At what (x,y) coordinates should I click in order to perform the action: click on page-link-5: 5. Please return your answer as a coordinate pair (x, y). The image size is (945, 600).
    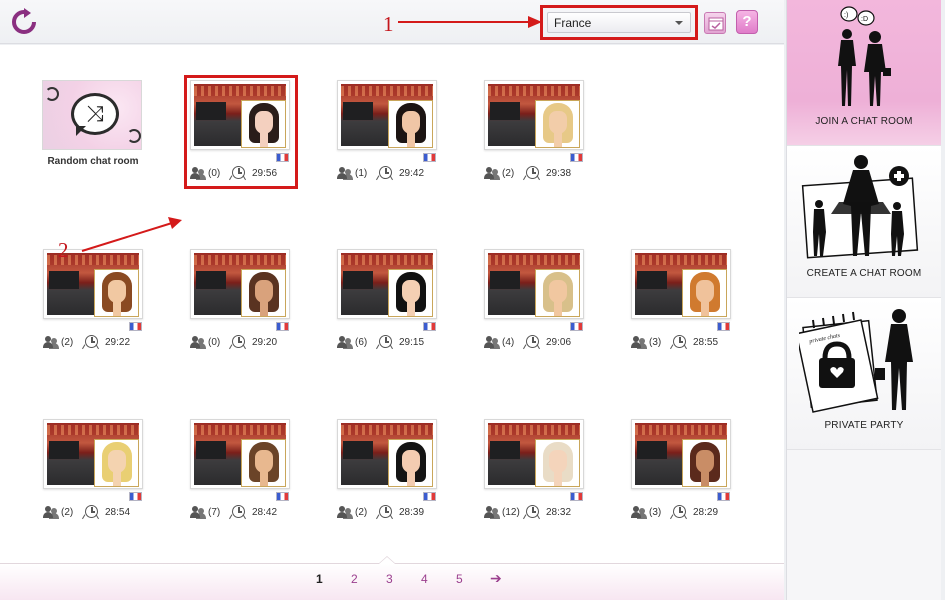
    Looking at the image, I should click on (459, 579).